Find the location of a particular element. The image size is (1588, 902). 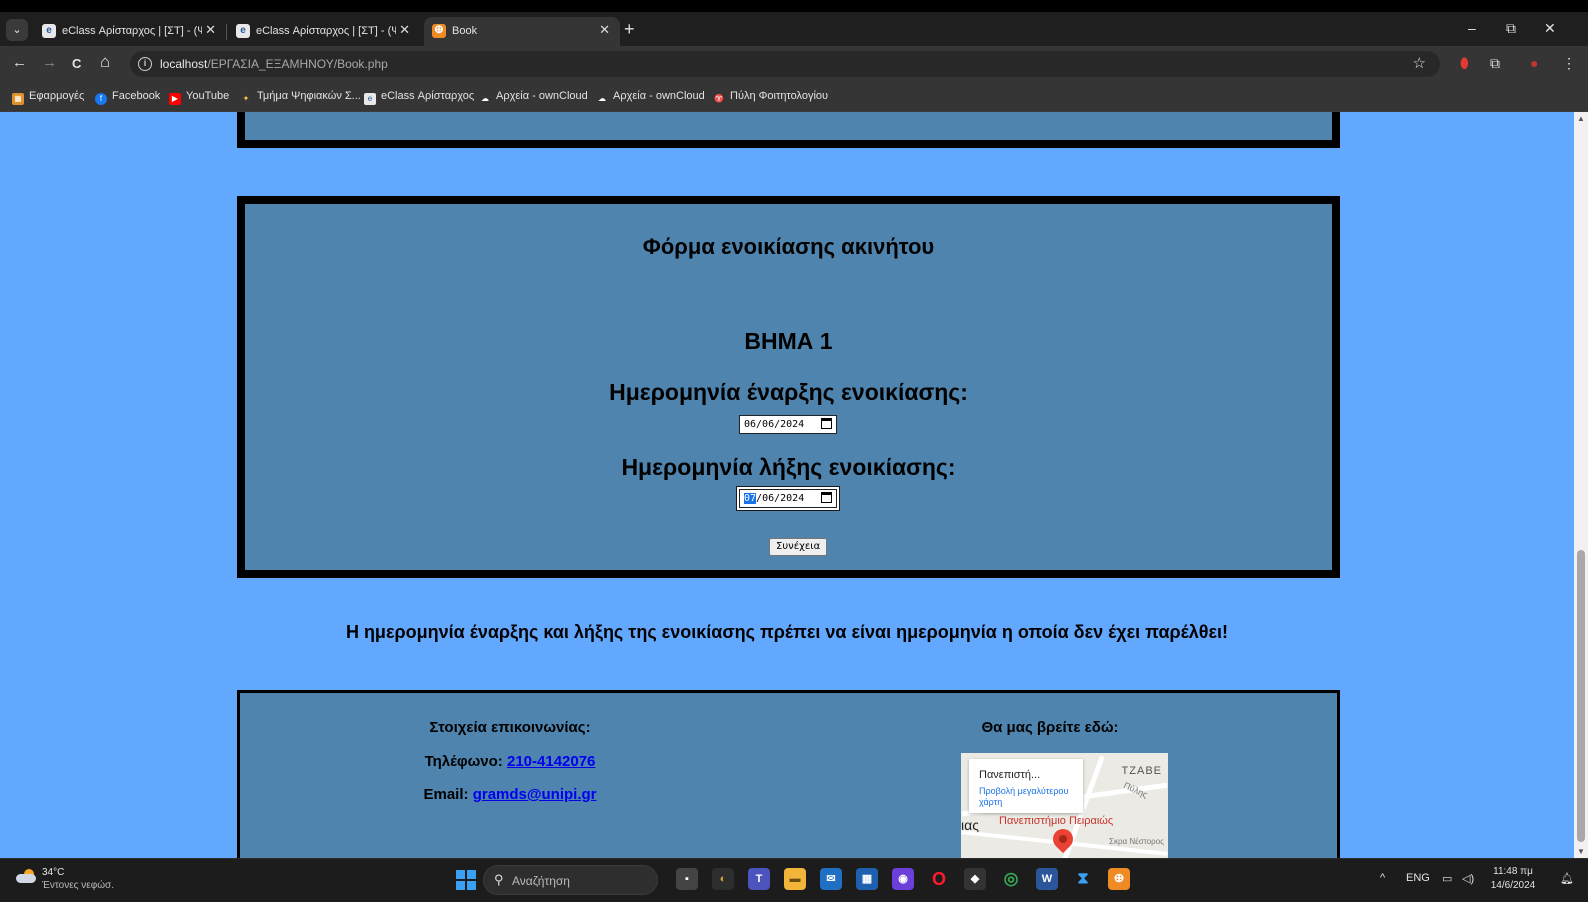

kebab-menu-icon: ⋮ is located at coordinates (1569, 63).